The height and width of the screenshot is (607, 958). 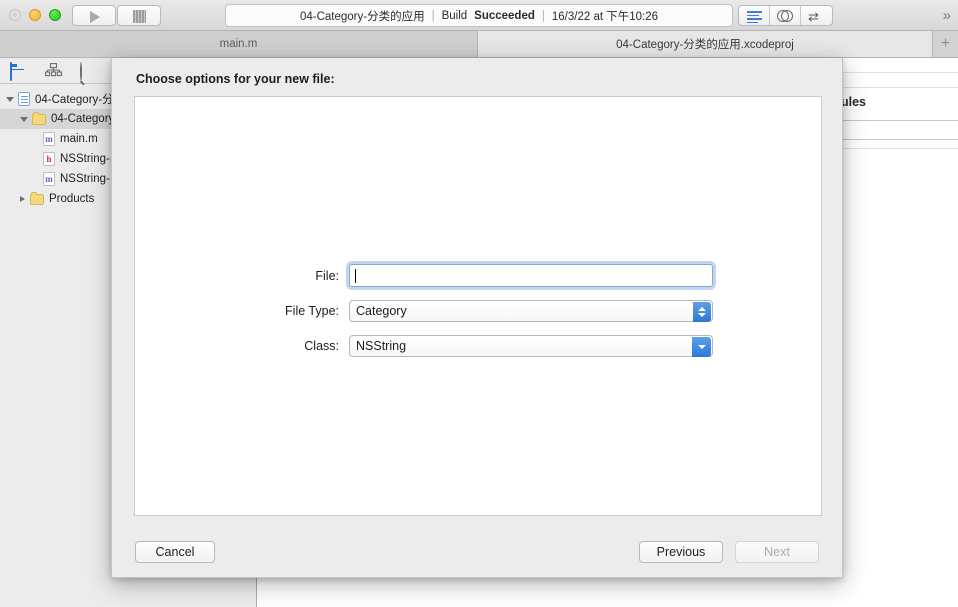 I want to click on form-row-class: Class: NSString, so click(x=478, y=345).